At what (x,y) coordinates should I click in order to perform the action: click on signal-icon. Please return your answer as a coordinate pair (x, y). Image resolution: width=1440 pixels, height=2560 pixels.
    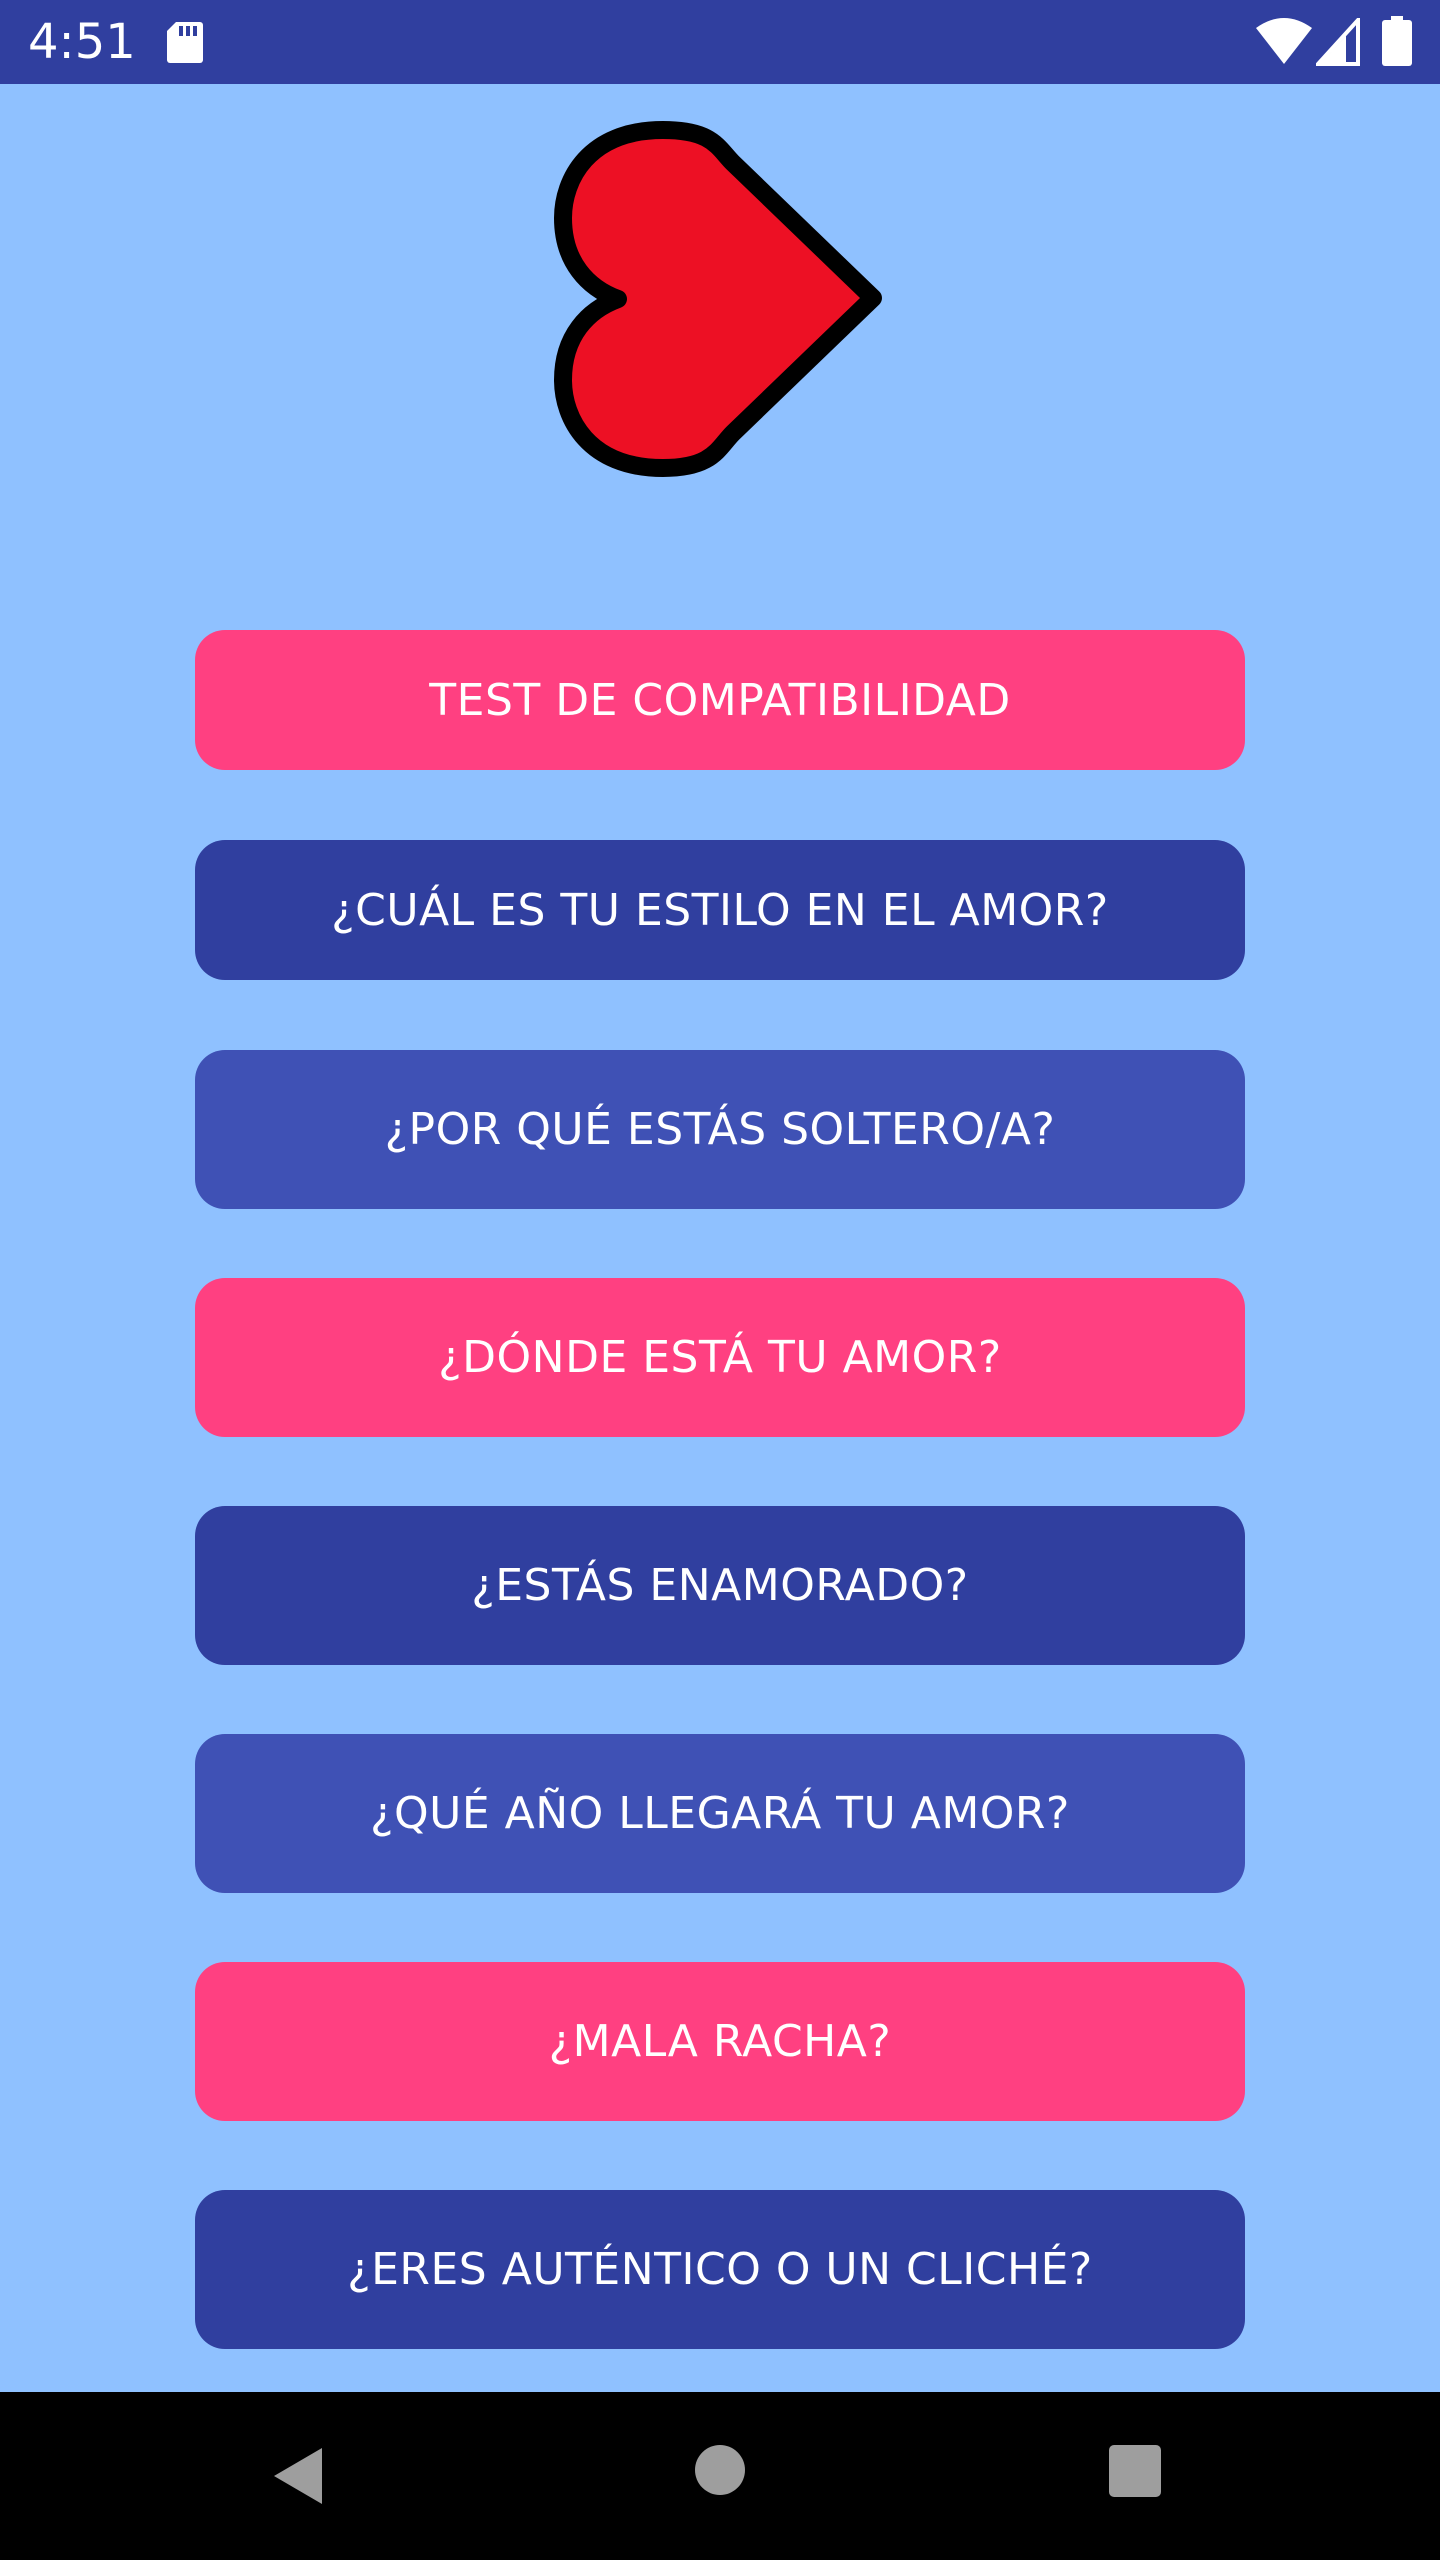
    Looking at the image, I should click on (1338, 42).